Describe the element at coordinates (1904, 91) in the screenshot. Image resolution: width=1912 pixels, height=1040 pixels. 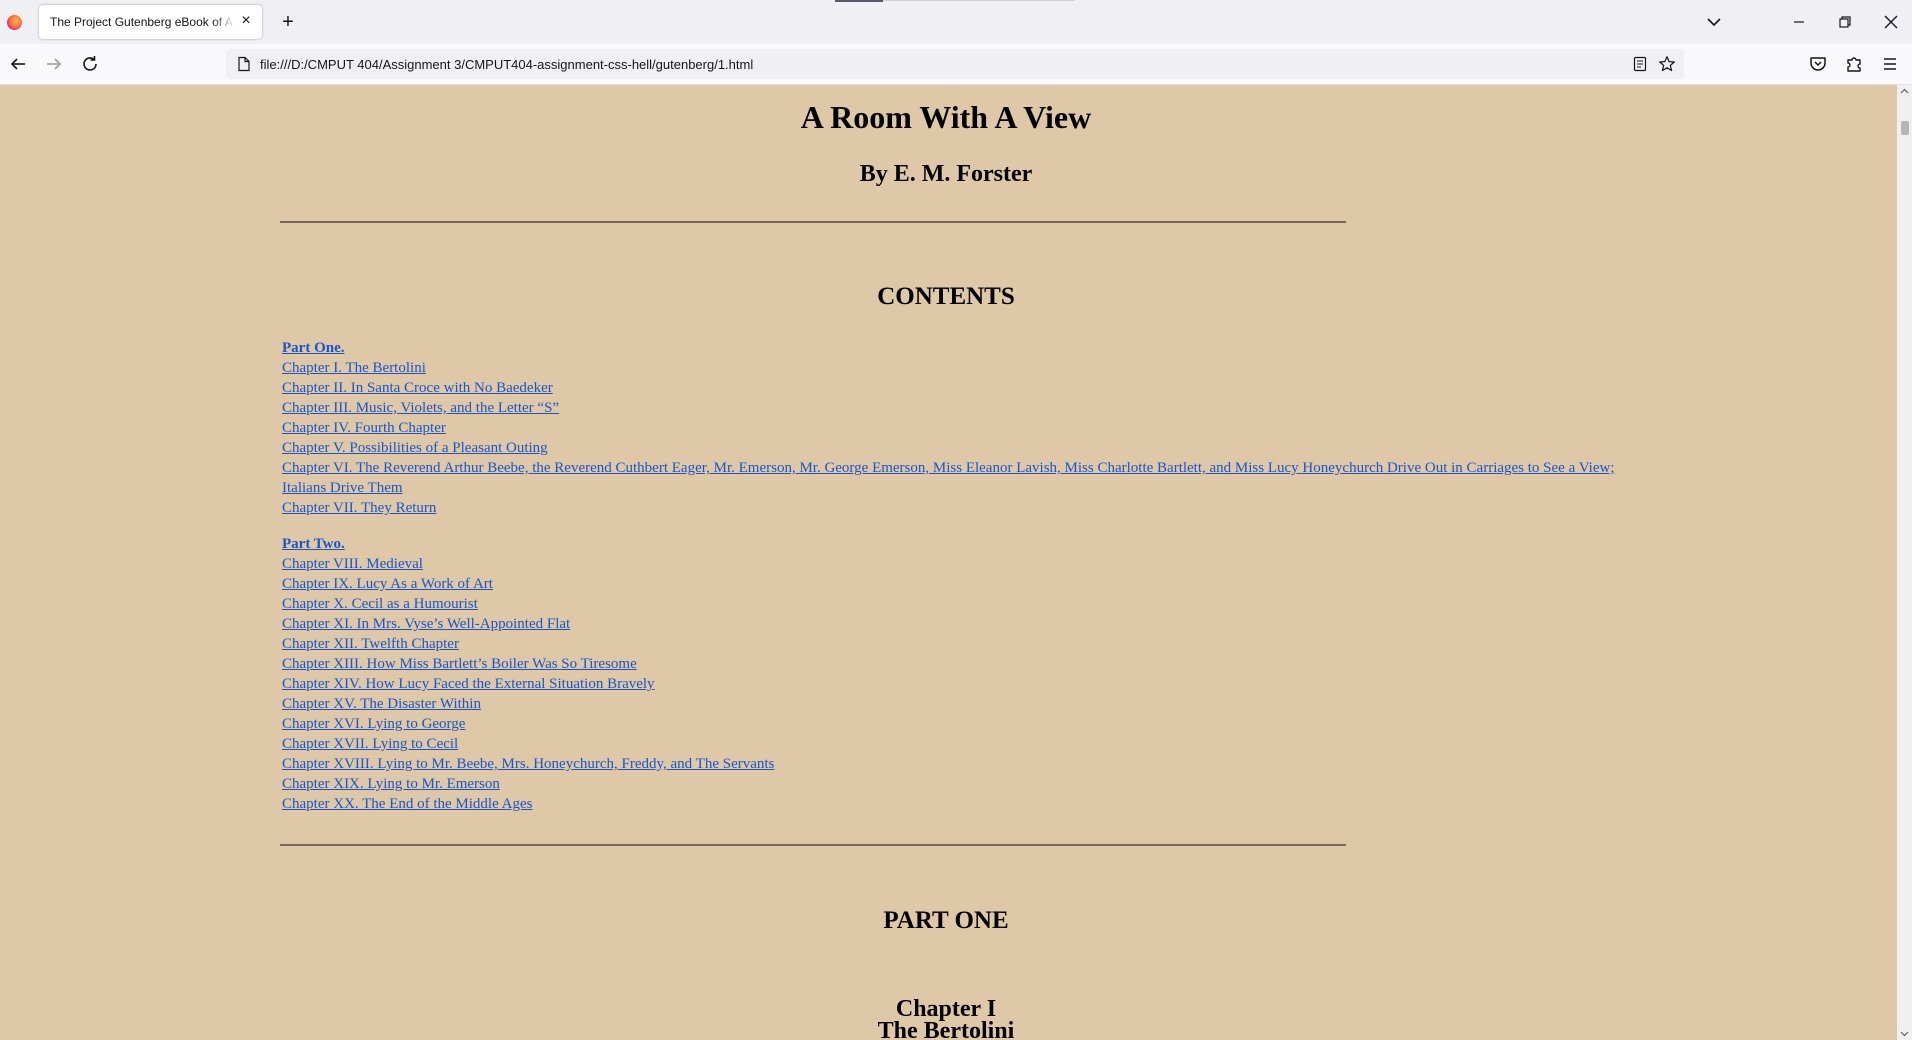
I see `scroll-up-arrow-icon` at that location.